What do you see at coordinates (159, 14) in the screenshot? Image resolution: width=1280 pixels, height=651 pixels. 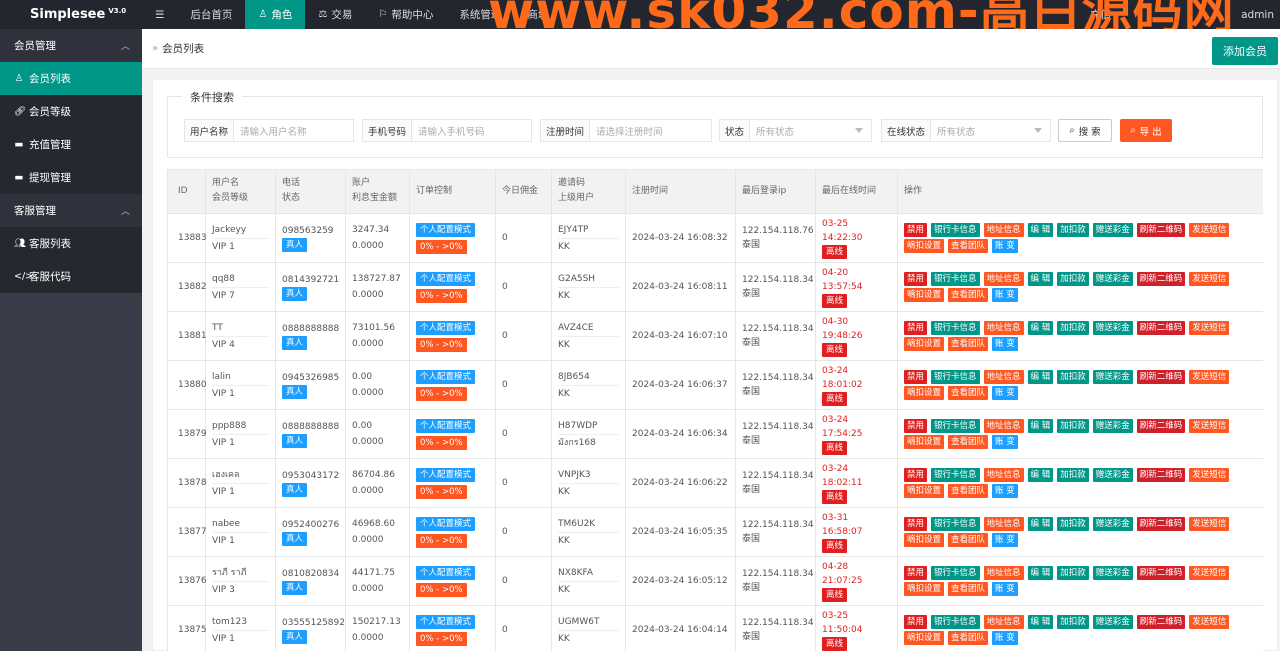 I see `menu-toggle-button: ☰` at bounding box center [159, 14].